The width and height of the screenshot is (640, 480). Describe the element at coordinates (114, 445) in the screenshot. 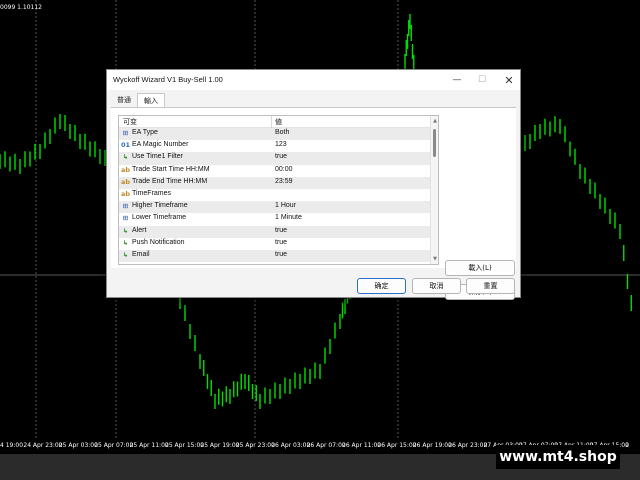

I see `time-label: 25 Apr 07:00` at that location.